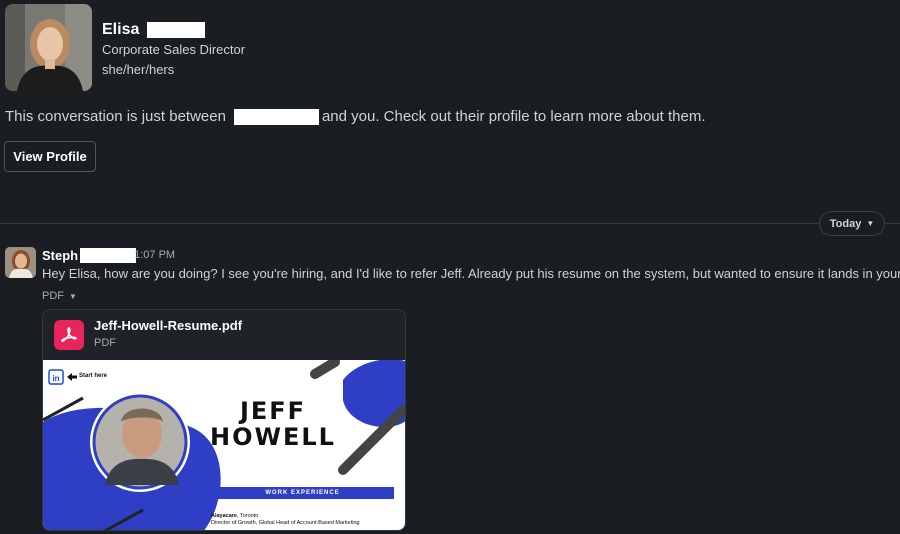 The image size is (900, 534). I want to click on date-divider-button: Today ▼, so click(852, 223).